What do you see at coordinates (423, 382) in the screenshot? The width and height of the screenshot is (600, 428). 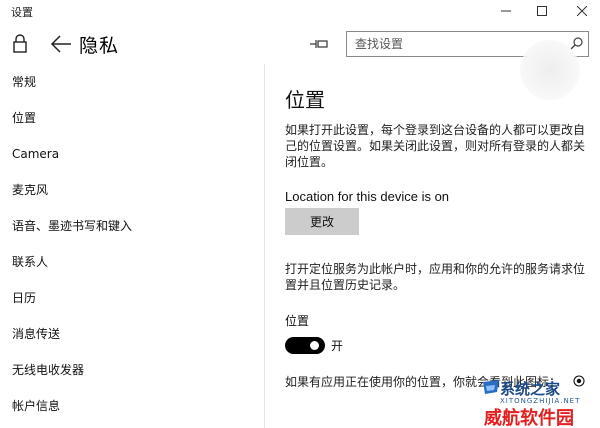 I see `location-icon-note: 如果有应用正在使用你的位置，你就会看到此图标：` at bounding box center [423, 382].